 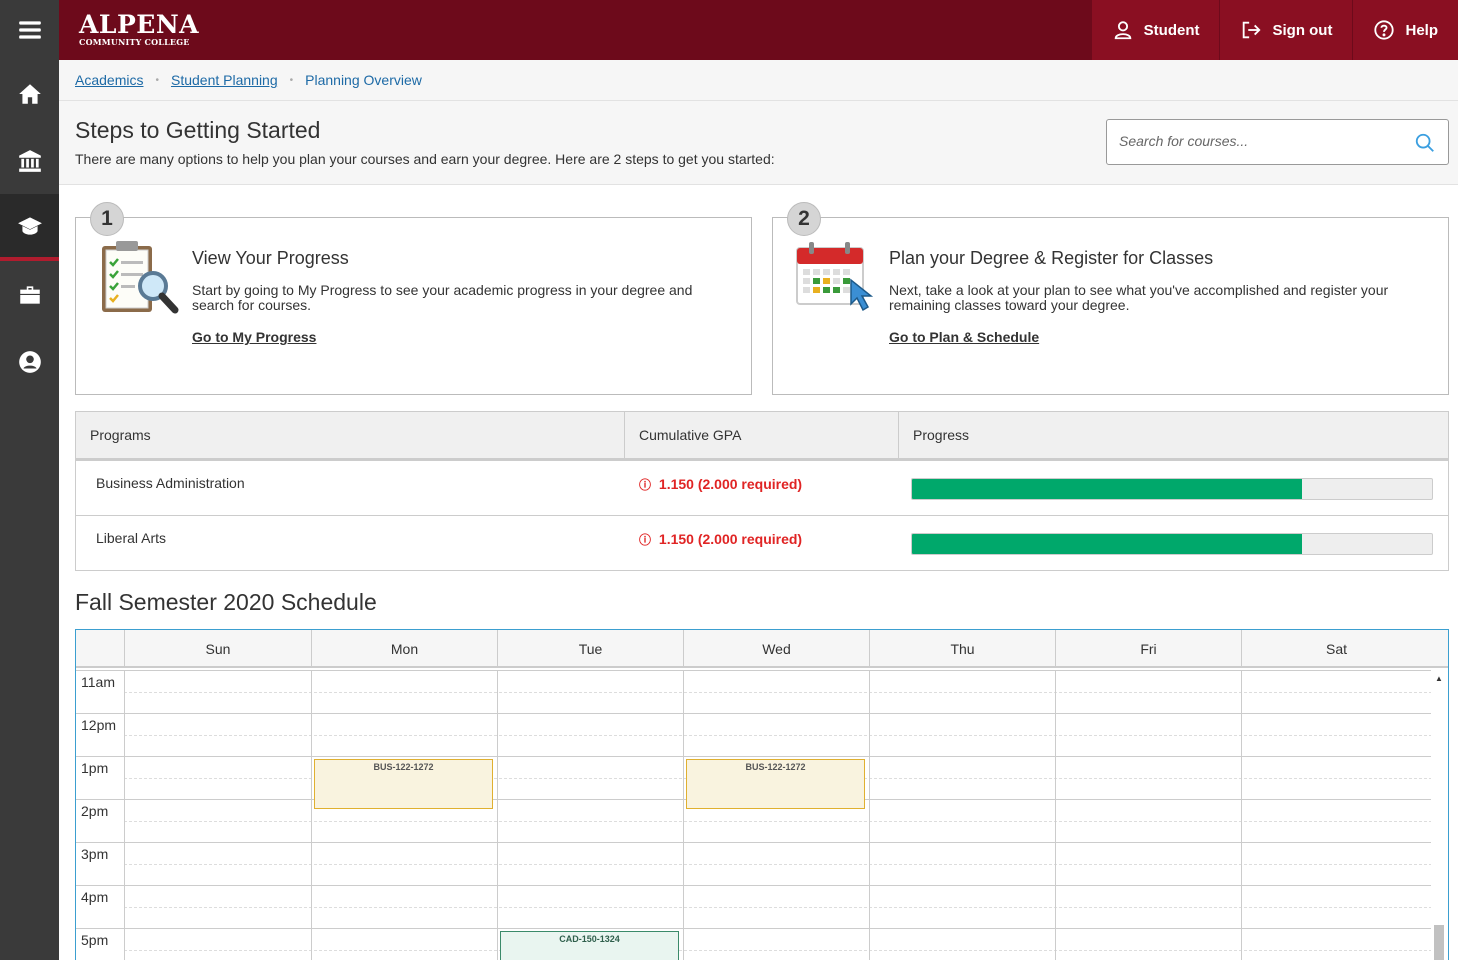 I want to click on hour-row: 3pm, so click(x=754, y=863).